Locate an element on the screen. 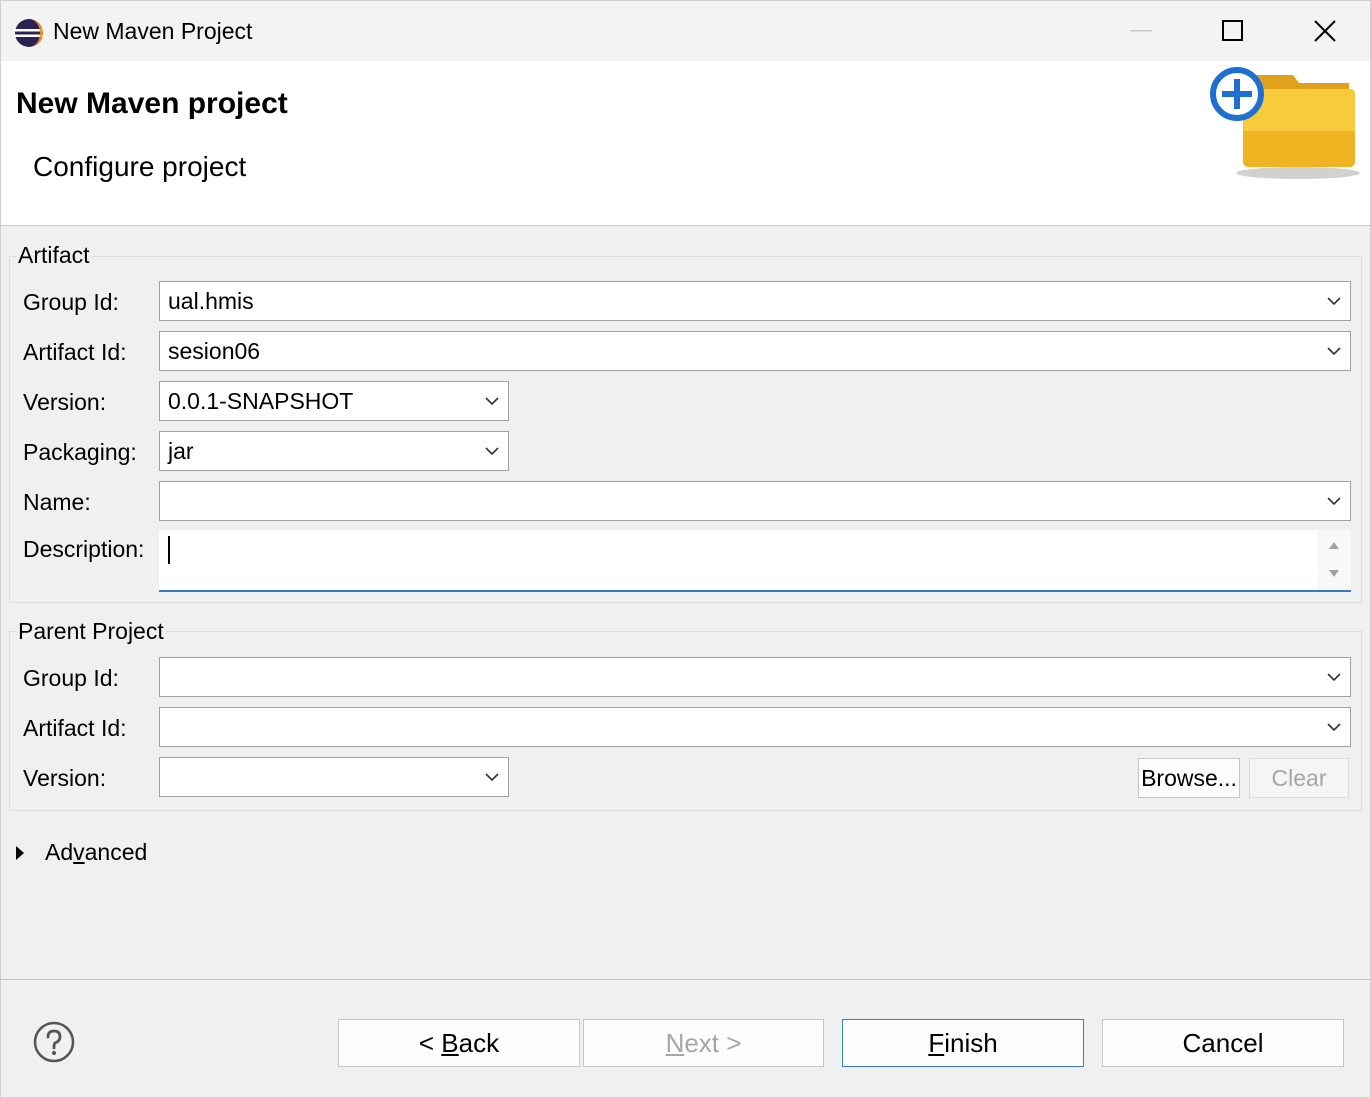 The width and height of the screenshot is (1371, 1098). version-label: Version: is located at coordinates (65, 402).